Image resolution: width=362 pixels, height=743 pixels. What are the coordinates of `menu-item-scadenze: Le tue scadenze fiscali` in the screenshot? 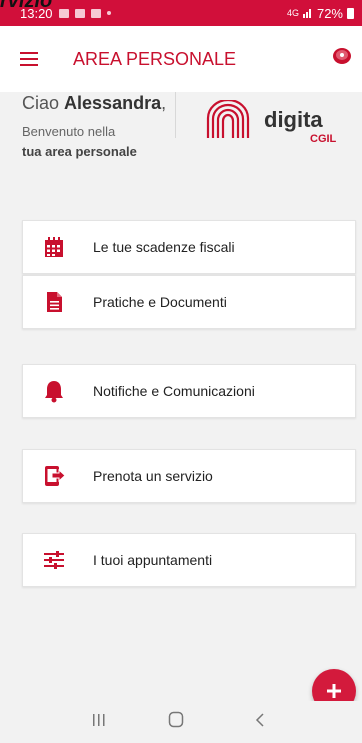 It's located at (189, 247).